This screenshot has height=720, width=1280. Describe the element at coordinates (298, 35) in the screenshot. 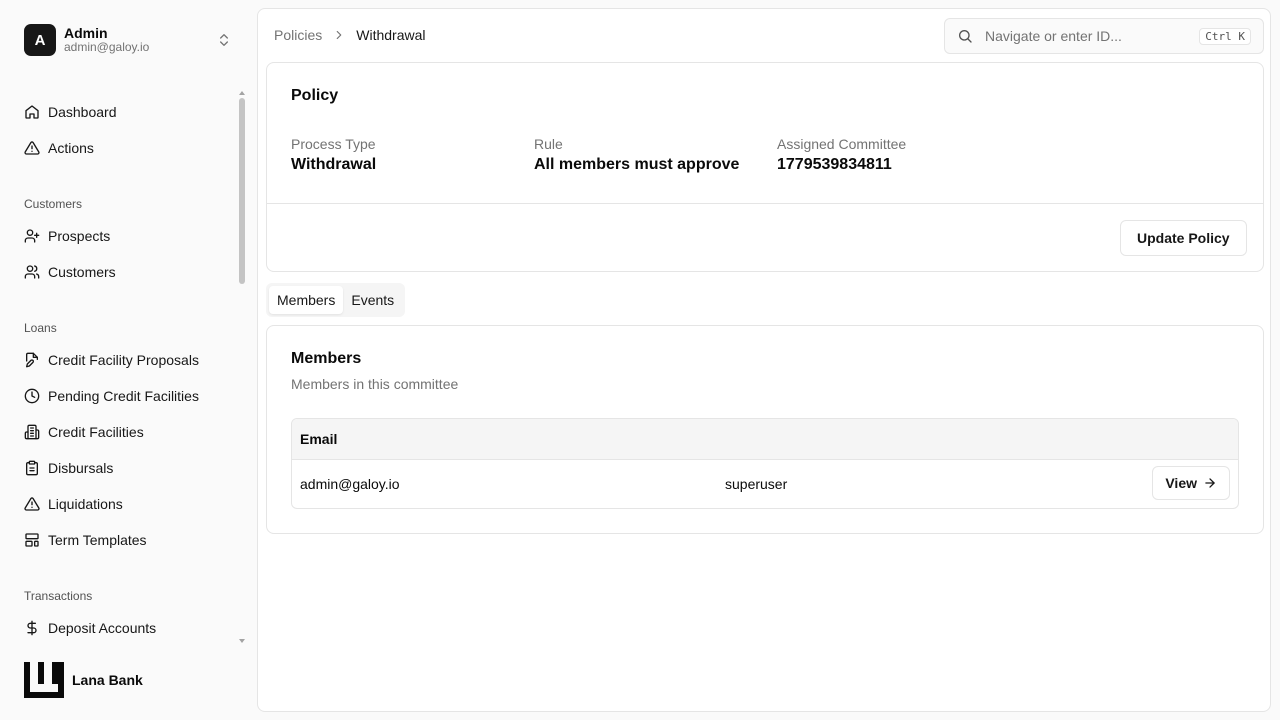

I see `breadcrumb-policies-link: Policies` at that location.